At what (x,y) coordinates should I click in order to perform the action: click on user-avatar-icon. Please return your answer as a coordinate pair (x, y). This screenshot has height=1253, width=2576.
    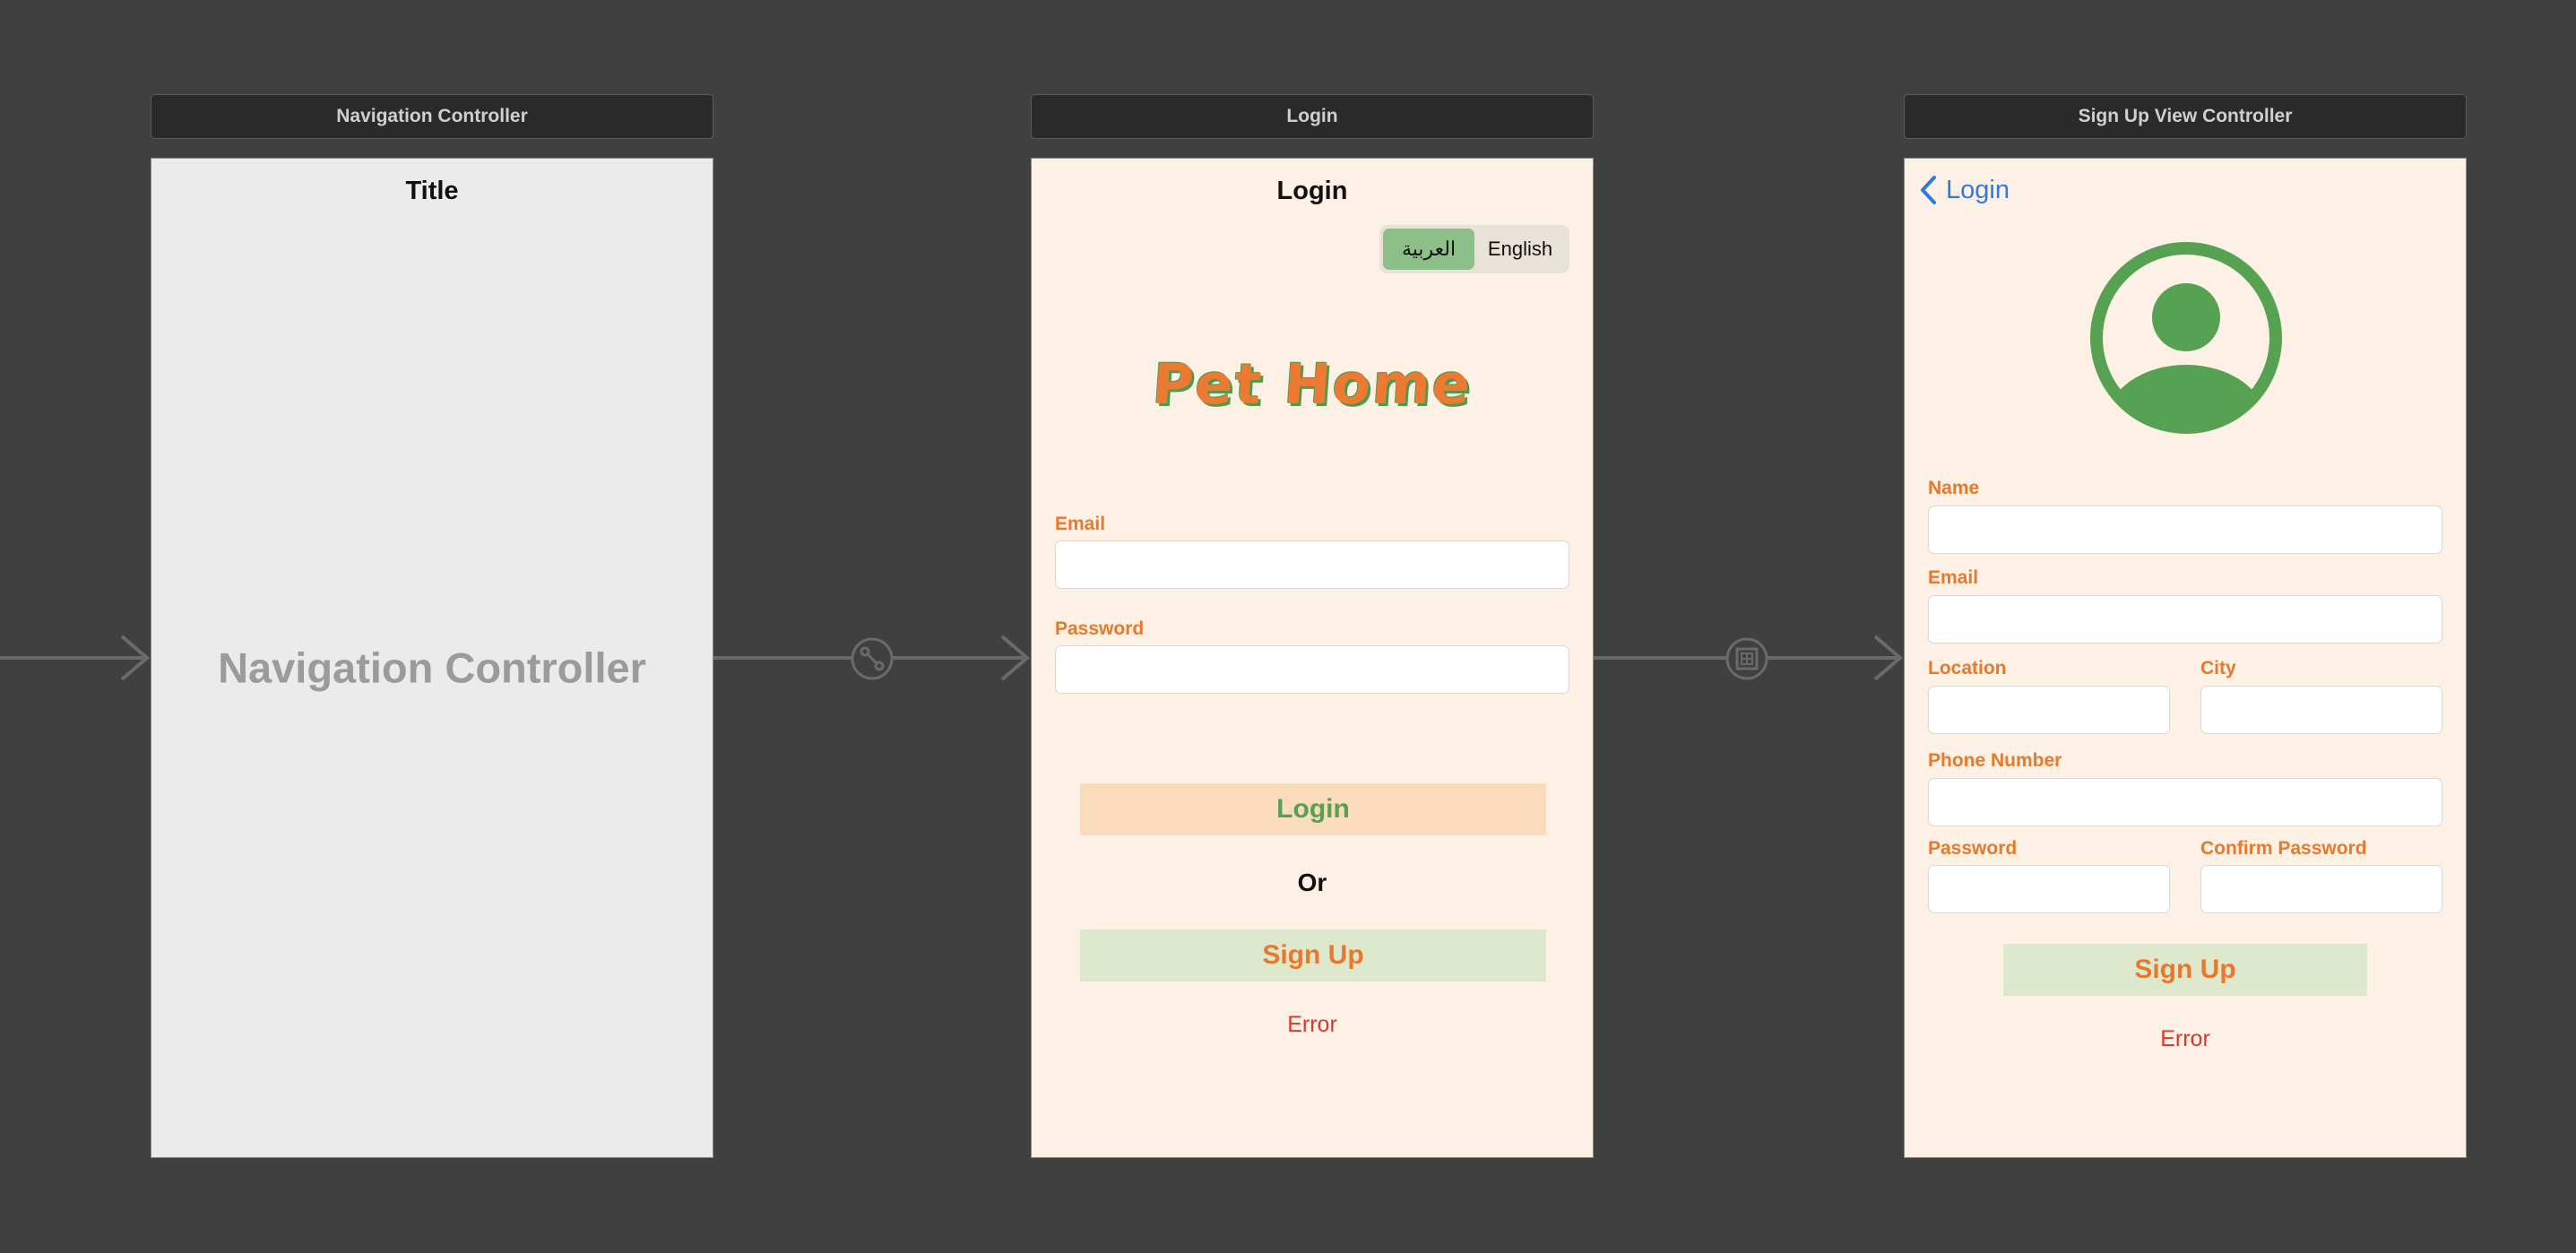
    Looking at the image, I should click on (2186, 338).